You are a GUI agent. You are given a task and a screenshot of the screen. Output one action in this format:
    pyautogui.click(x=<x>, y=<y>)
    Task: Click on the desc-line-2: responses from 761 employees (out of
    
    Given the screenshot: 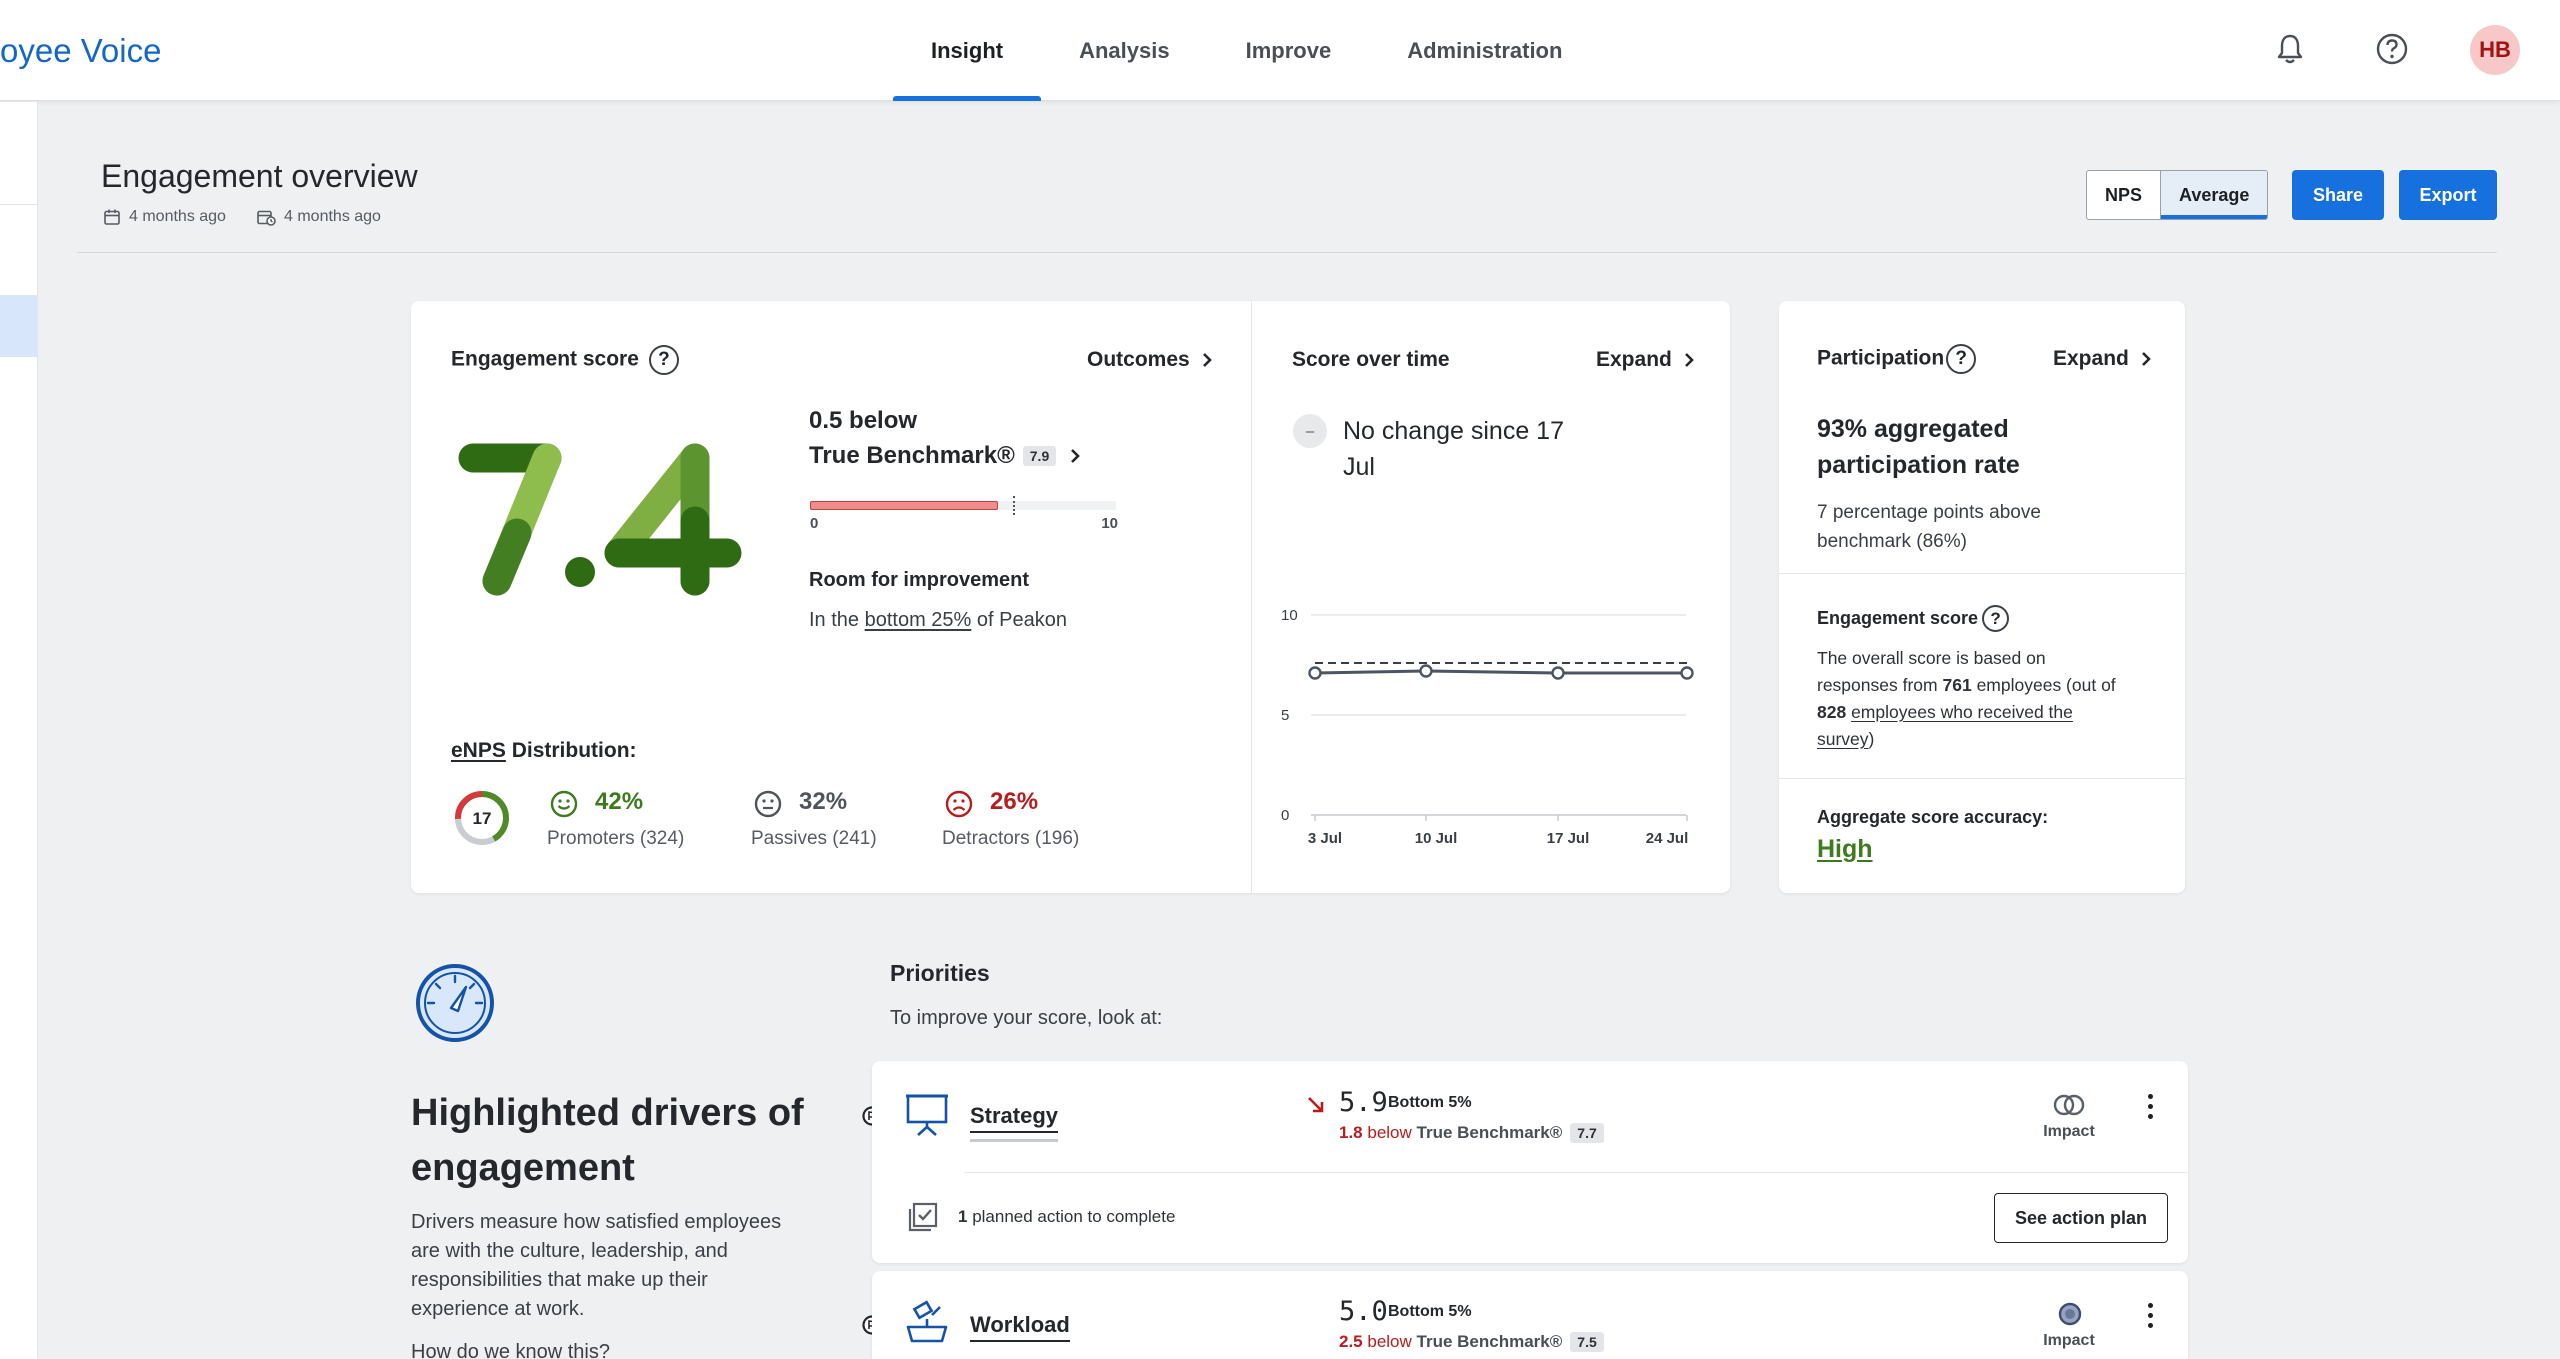 What is the action you would take?
    pyautogui.click(x=1966, y=685)
    